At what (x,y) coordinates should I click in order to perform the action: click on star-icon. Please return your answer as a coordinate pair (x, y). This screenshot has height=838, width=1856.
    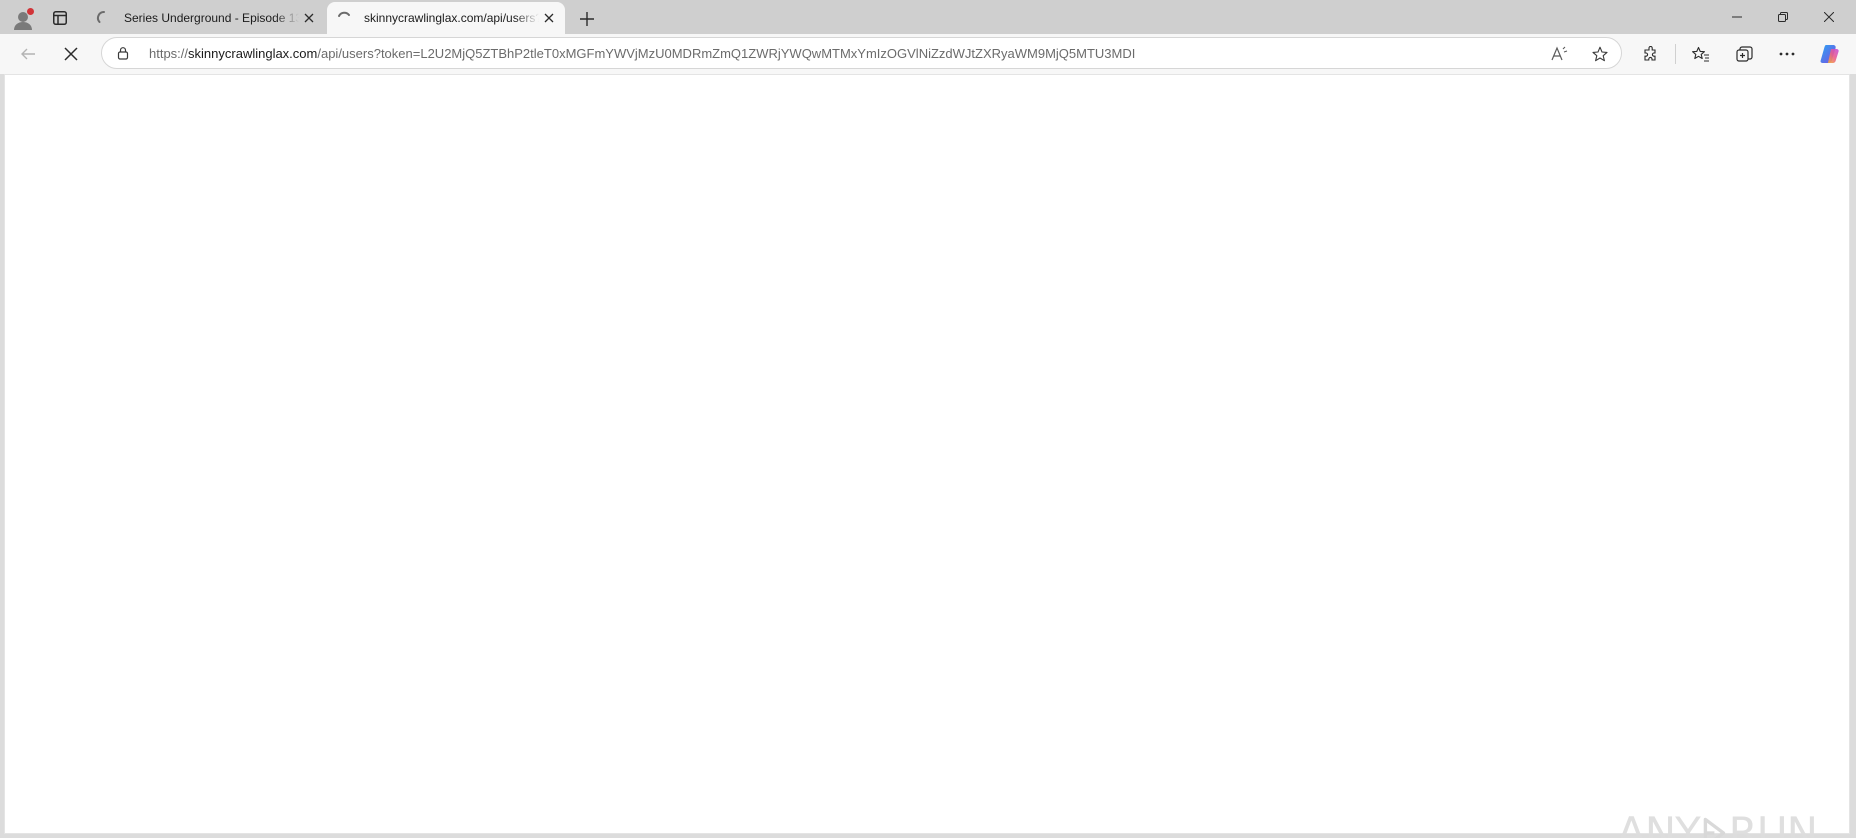
    Looking at the image, I should click on (1600, 54).